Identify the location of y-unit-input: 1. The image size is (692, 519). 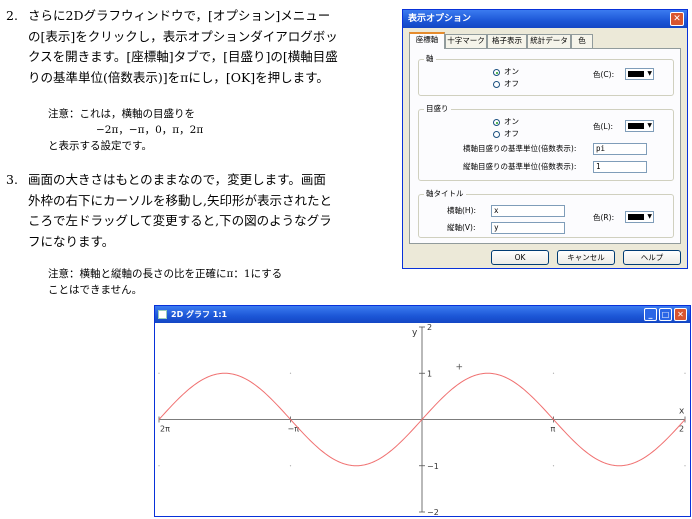
(620, 167).